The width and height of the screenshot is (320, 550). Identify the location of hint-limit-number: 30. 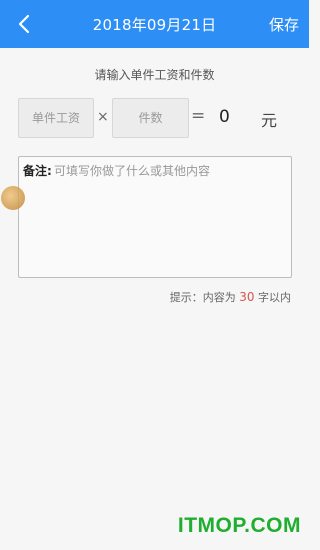
(247, 297).